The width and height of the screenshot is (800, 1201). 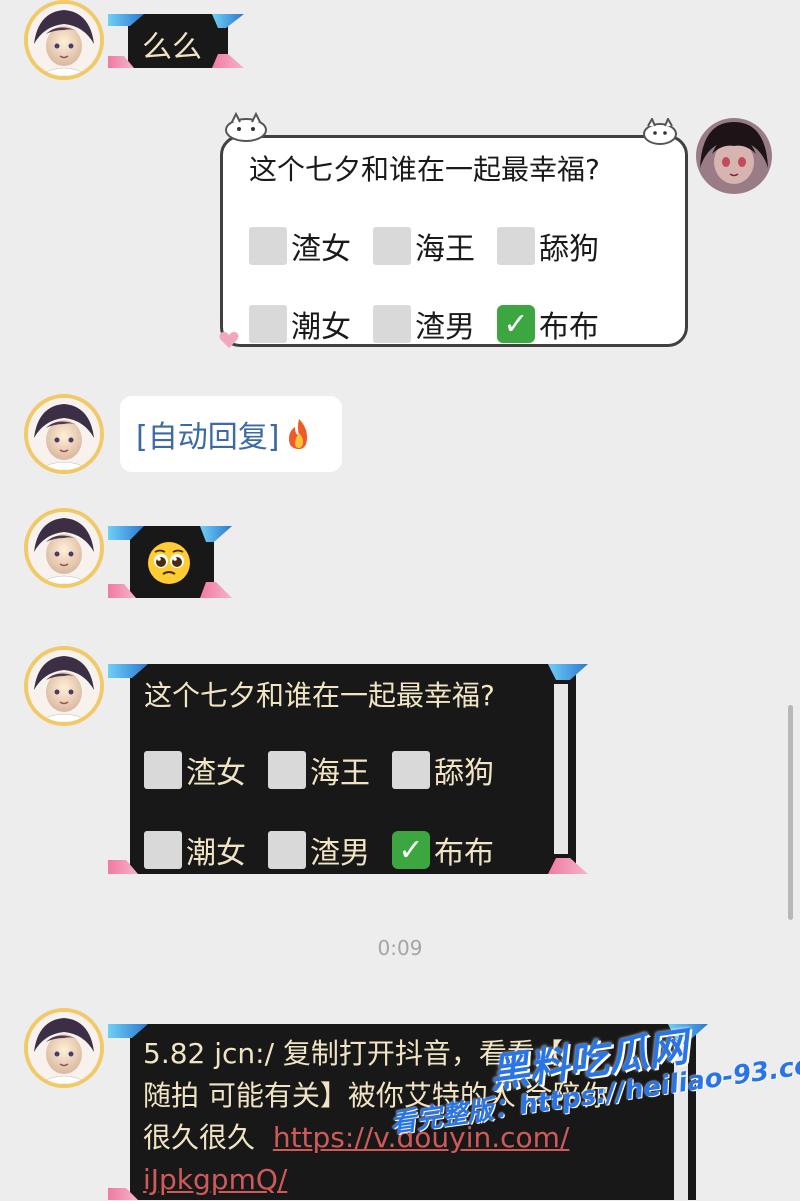 I want to click on dark-quiz-bubble: 这个七夕和谁在一起最幸福? 渣女 海王 舔狗 潮女 渣男 ✓ 布布, so click(x=348, y=769).